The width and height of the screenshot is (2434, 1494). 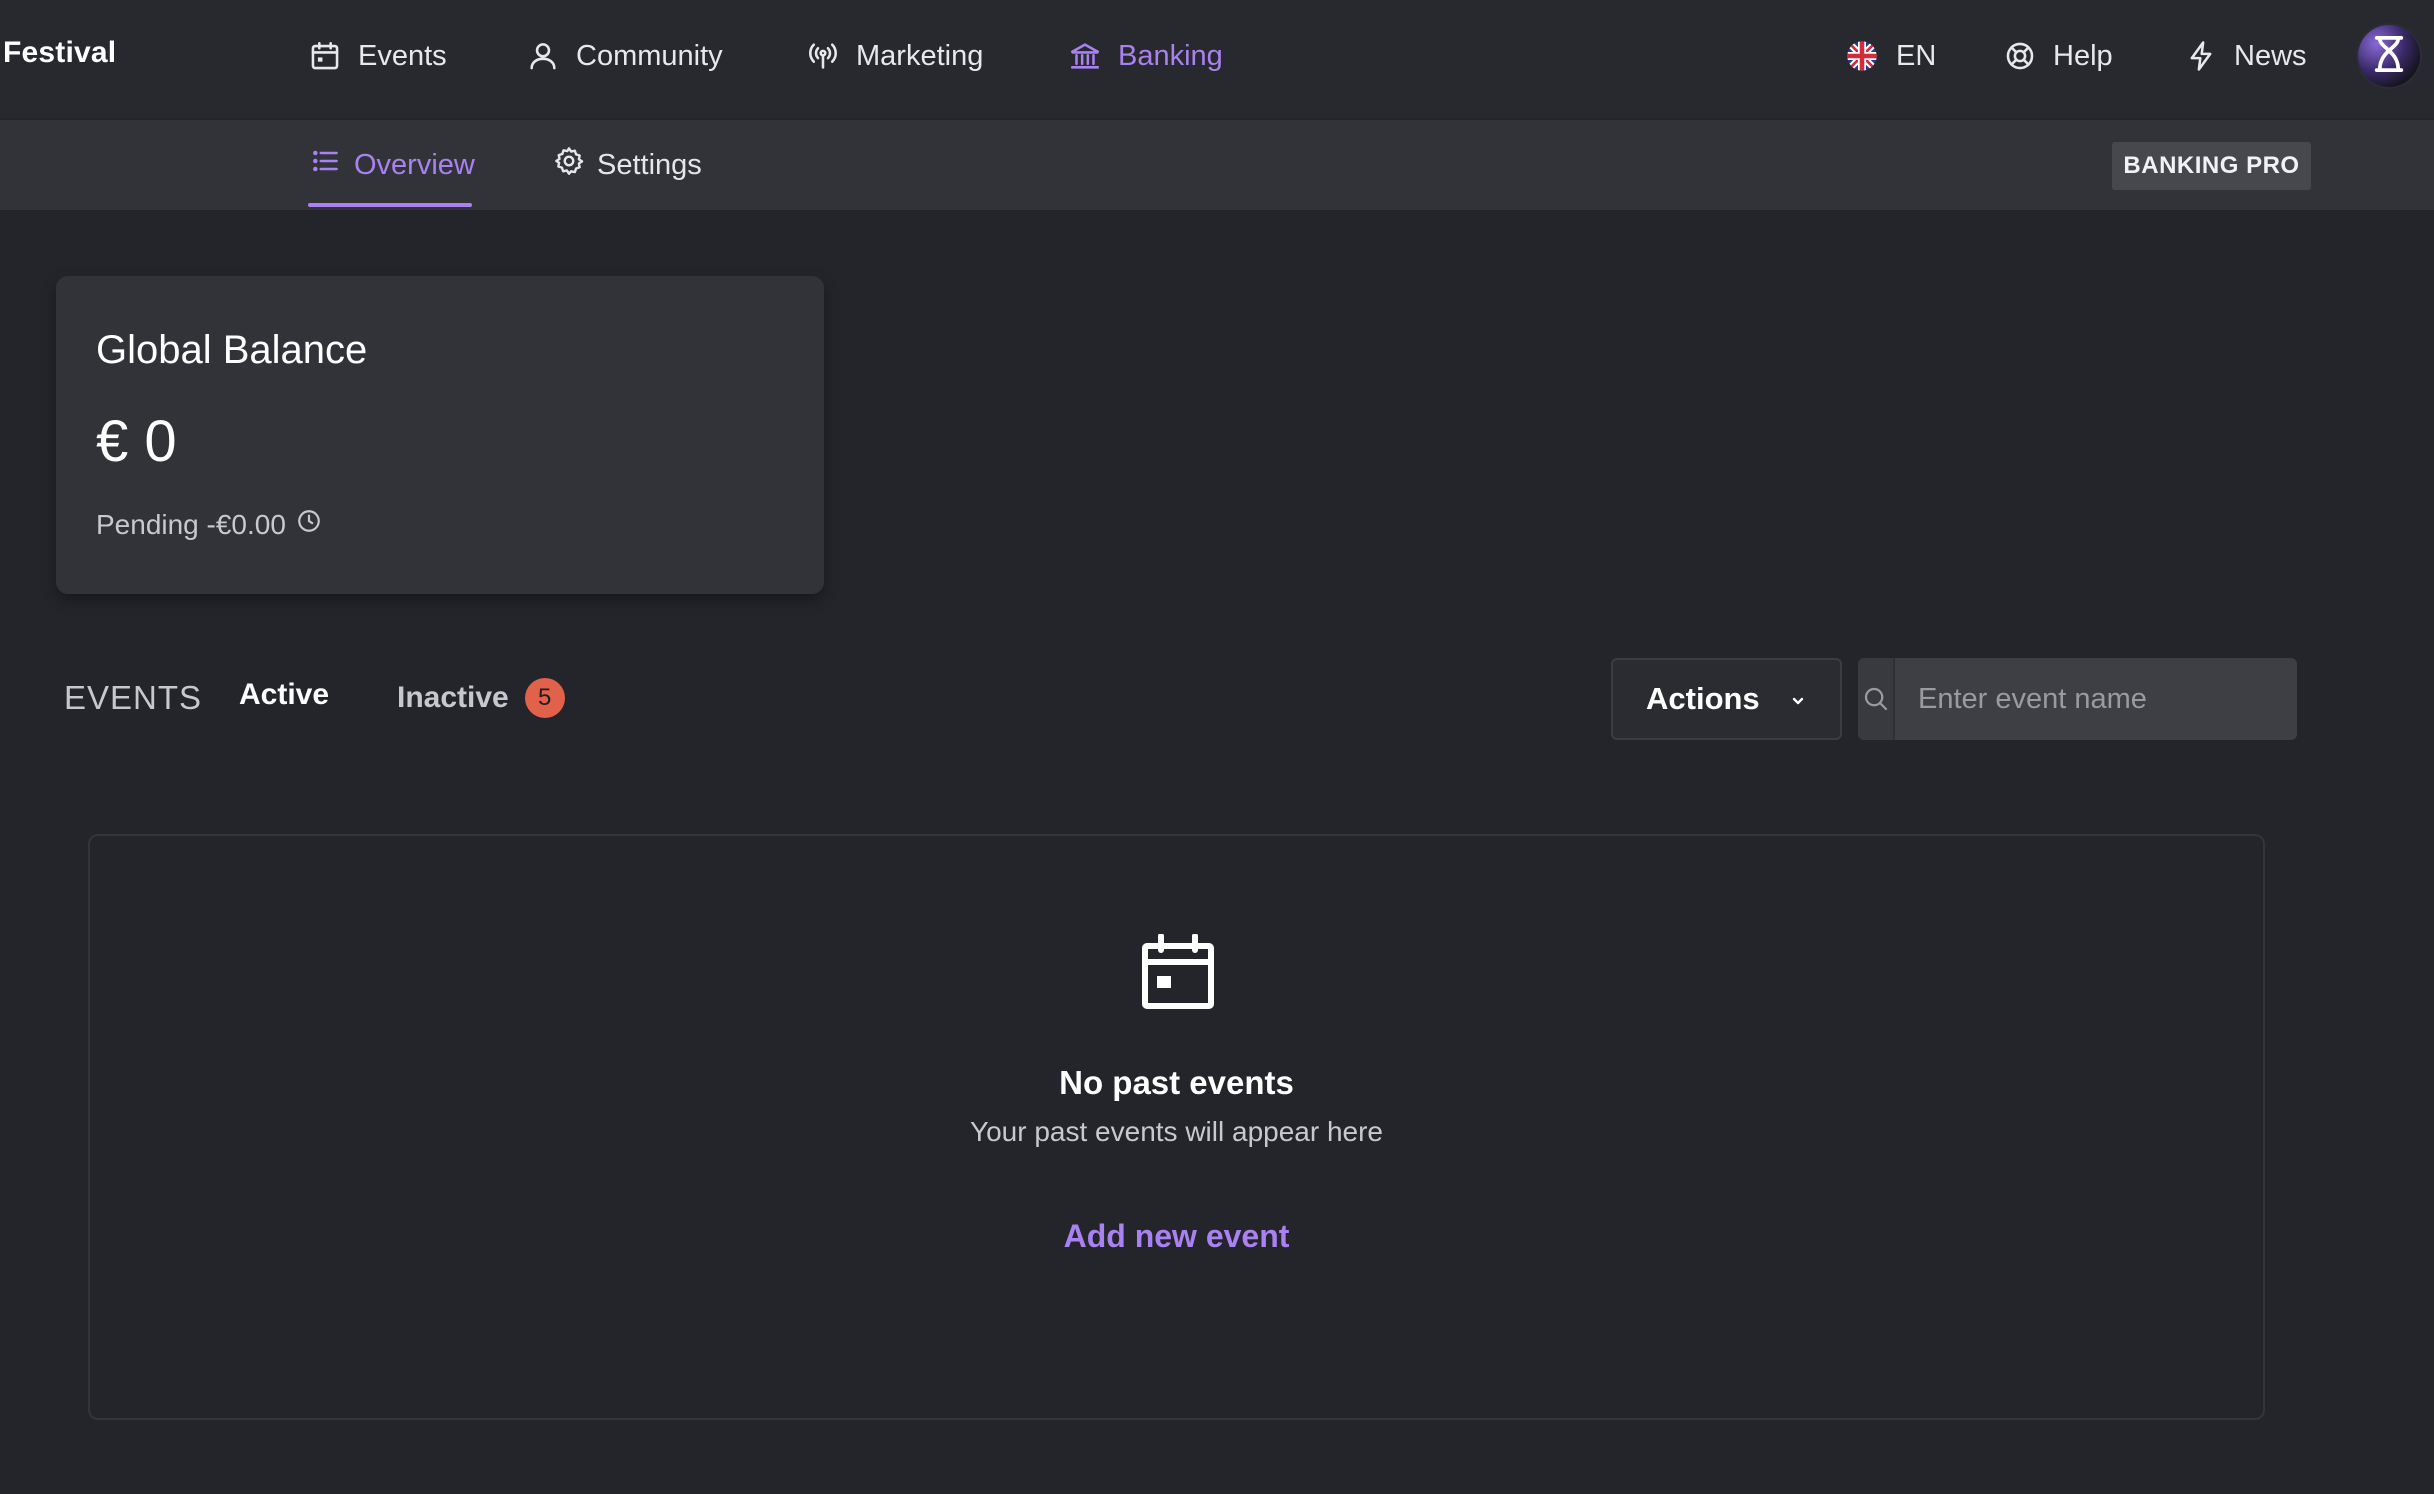 I want to click on broadcast-icon, so click(x=823, y=56).